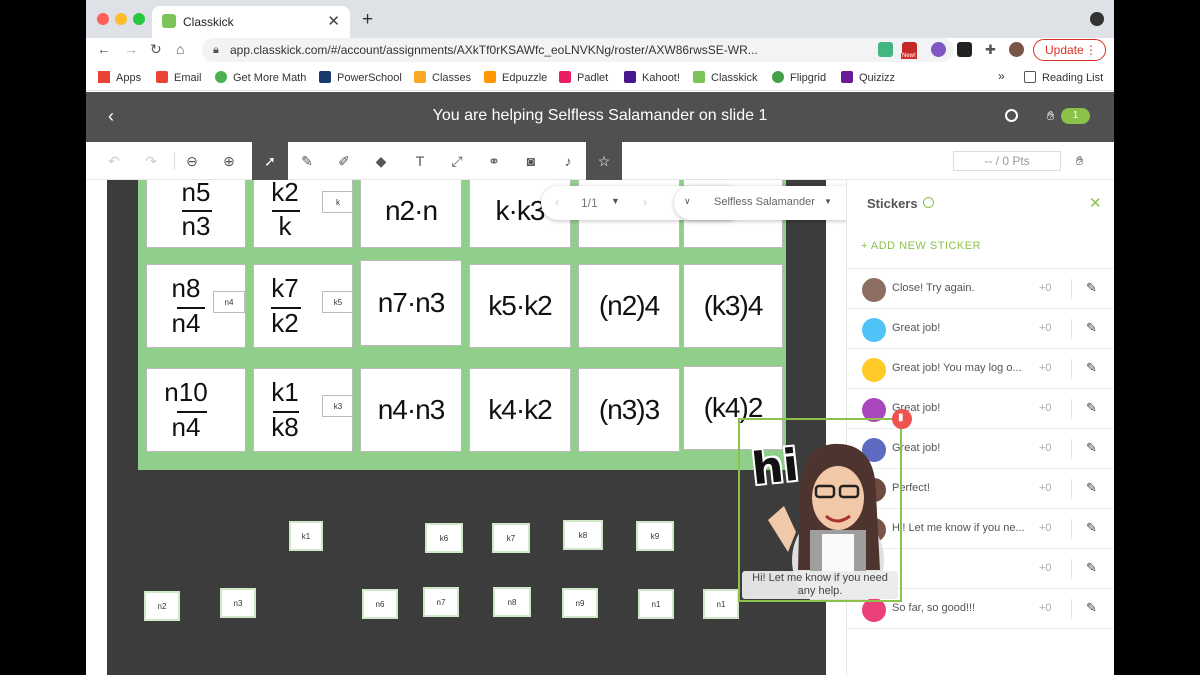 The image size is (1200, 675). What do you see at coordinates (921, 246) in the screenshot?
I see `add-new-sticker-button: + ADD NEW STICKER` at bounding box center [921, 246].